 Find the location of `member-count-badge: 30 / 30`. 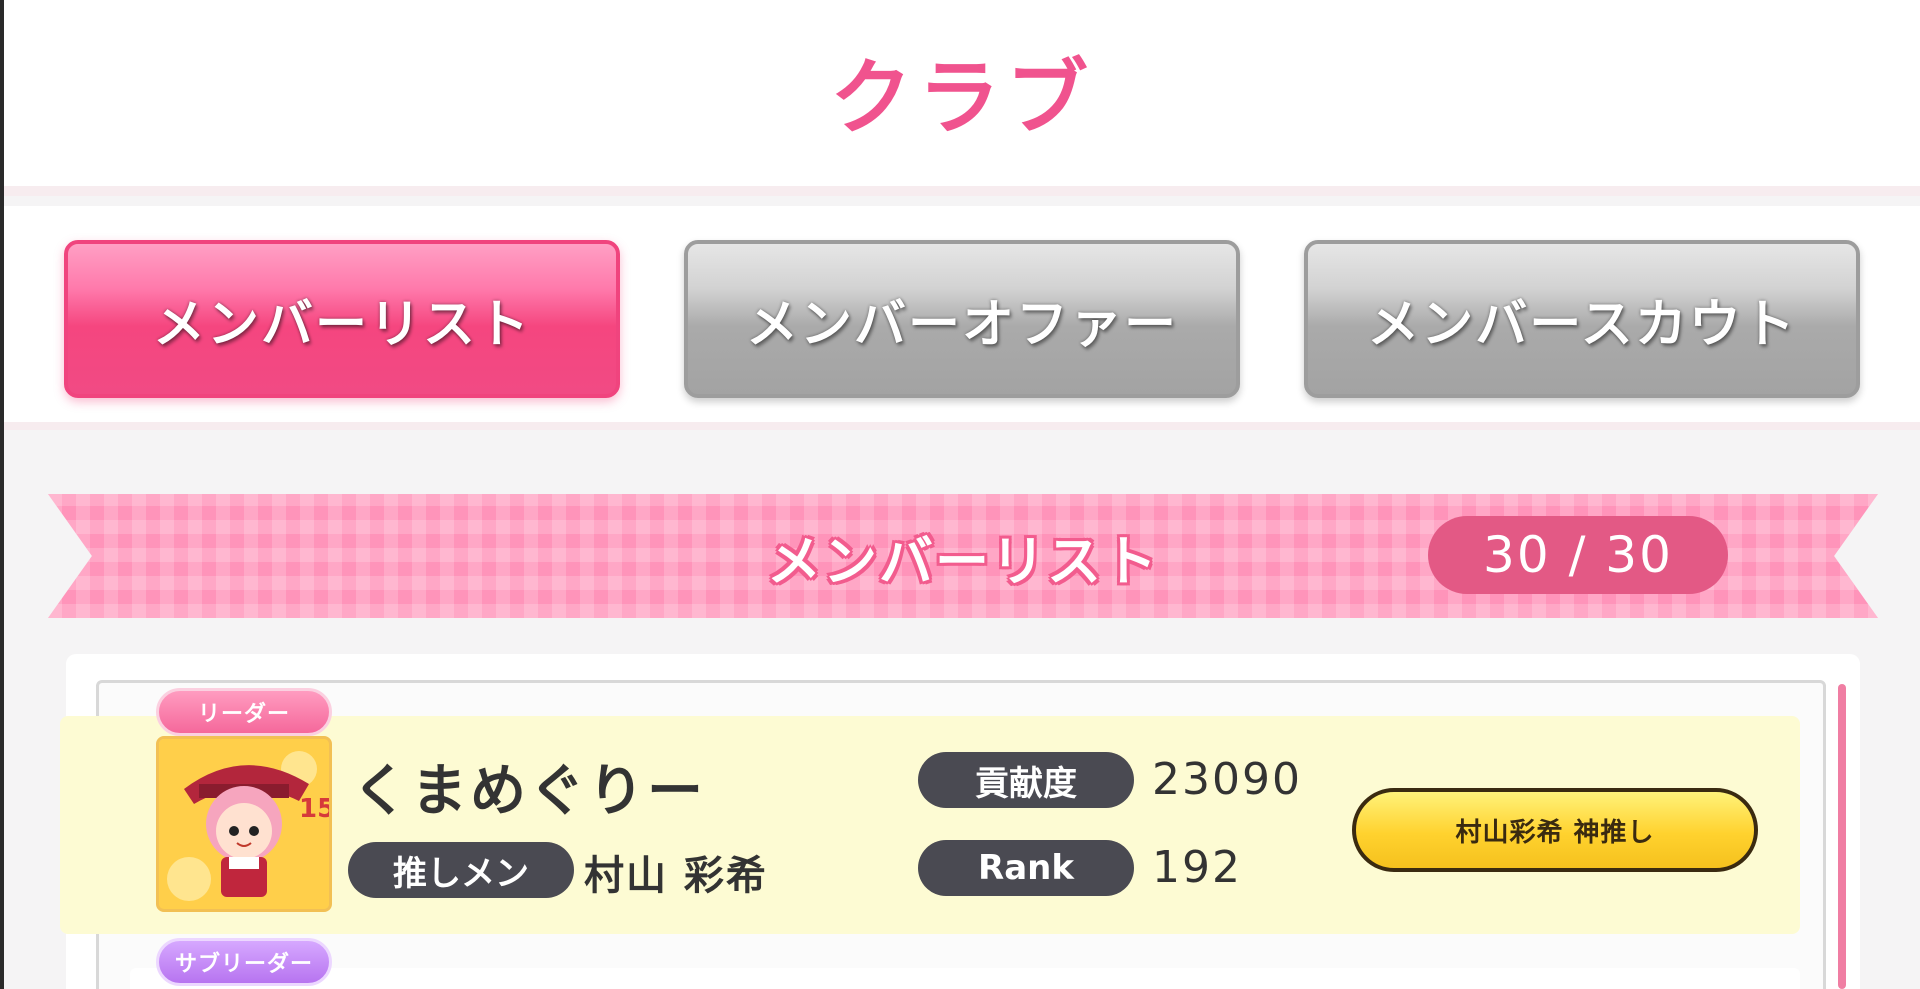

member-count-badge: 30 / 30 is located at coordinates (1578, 555).